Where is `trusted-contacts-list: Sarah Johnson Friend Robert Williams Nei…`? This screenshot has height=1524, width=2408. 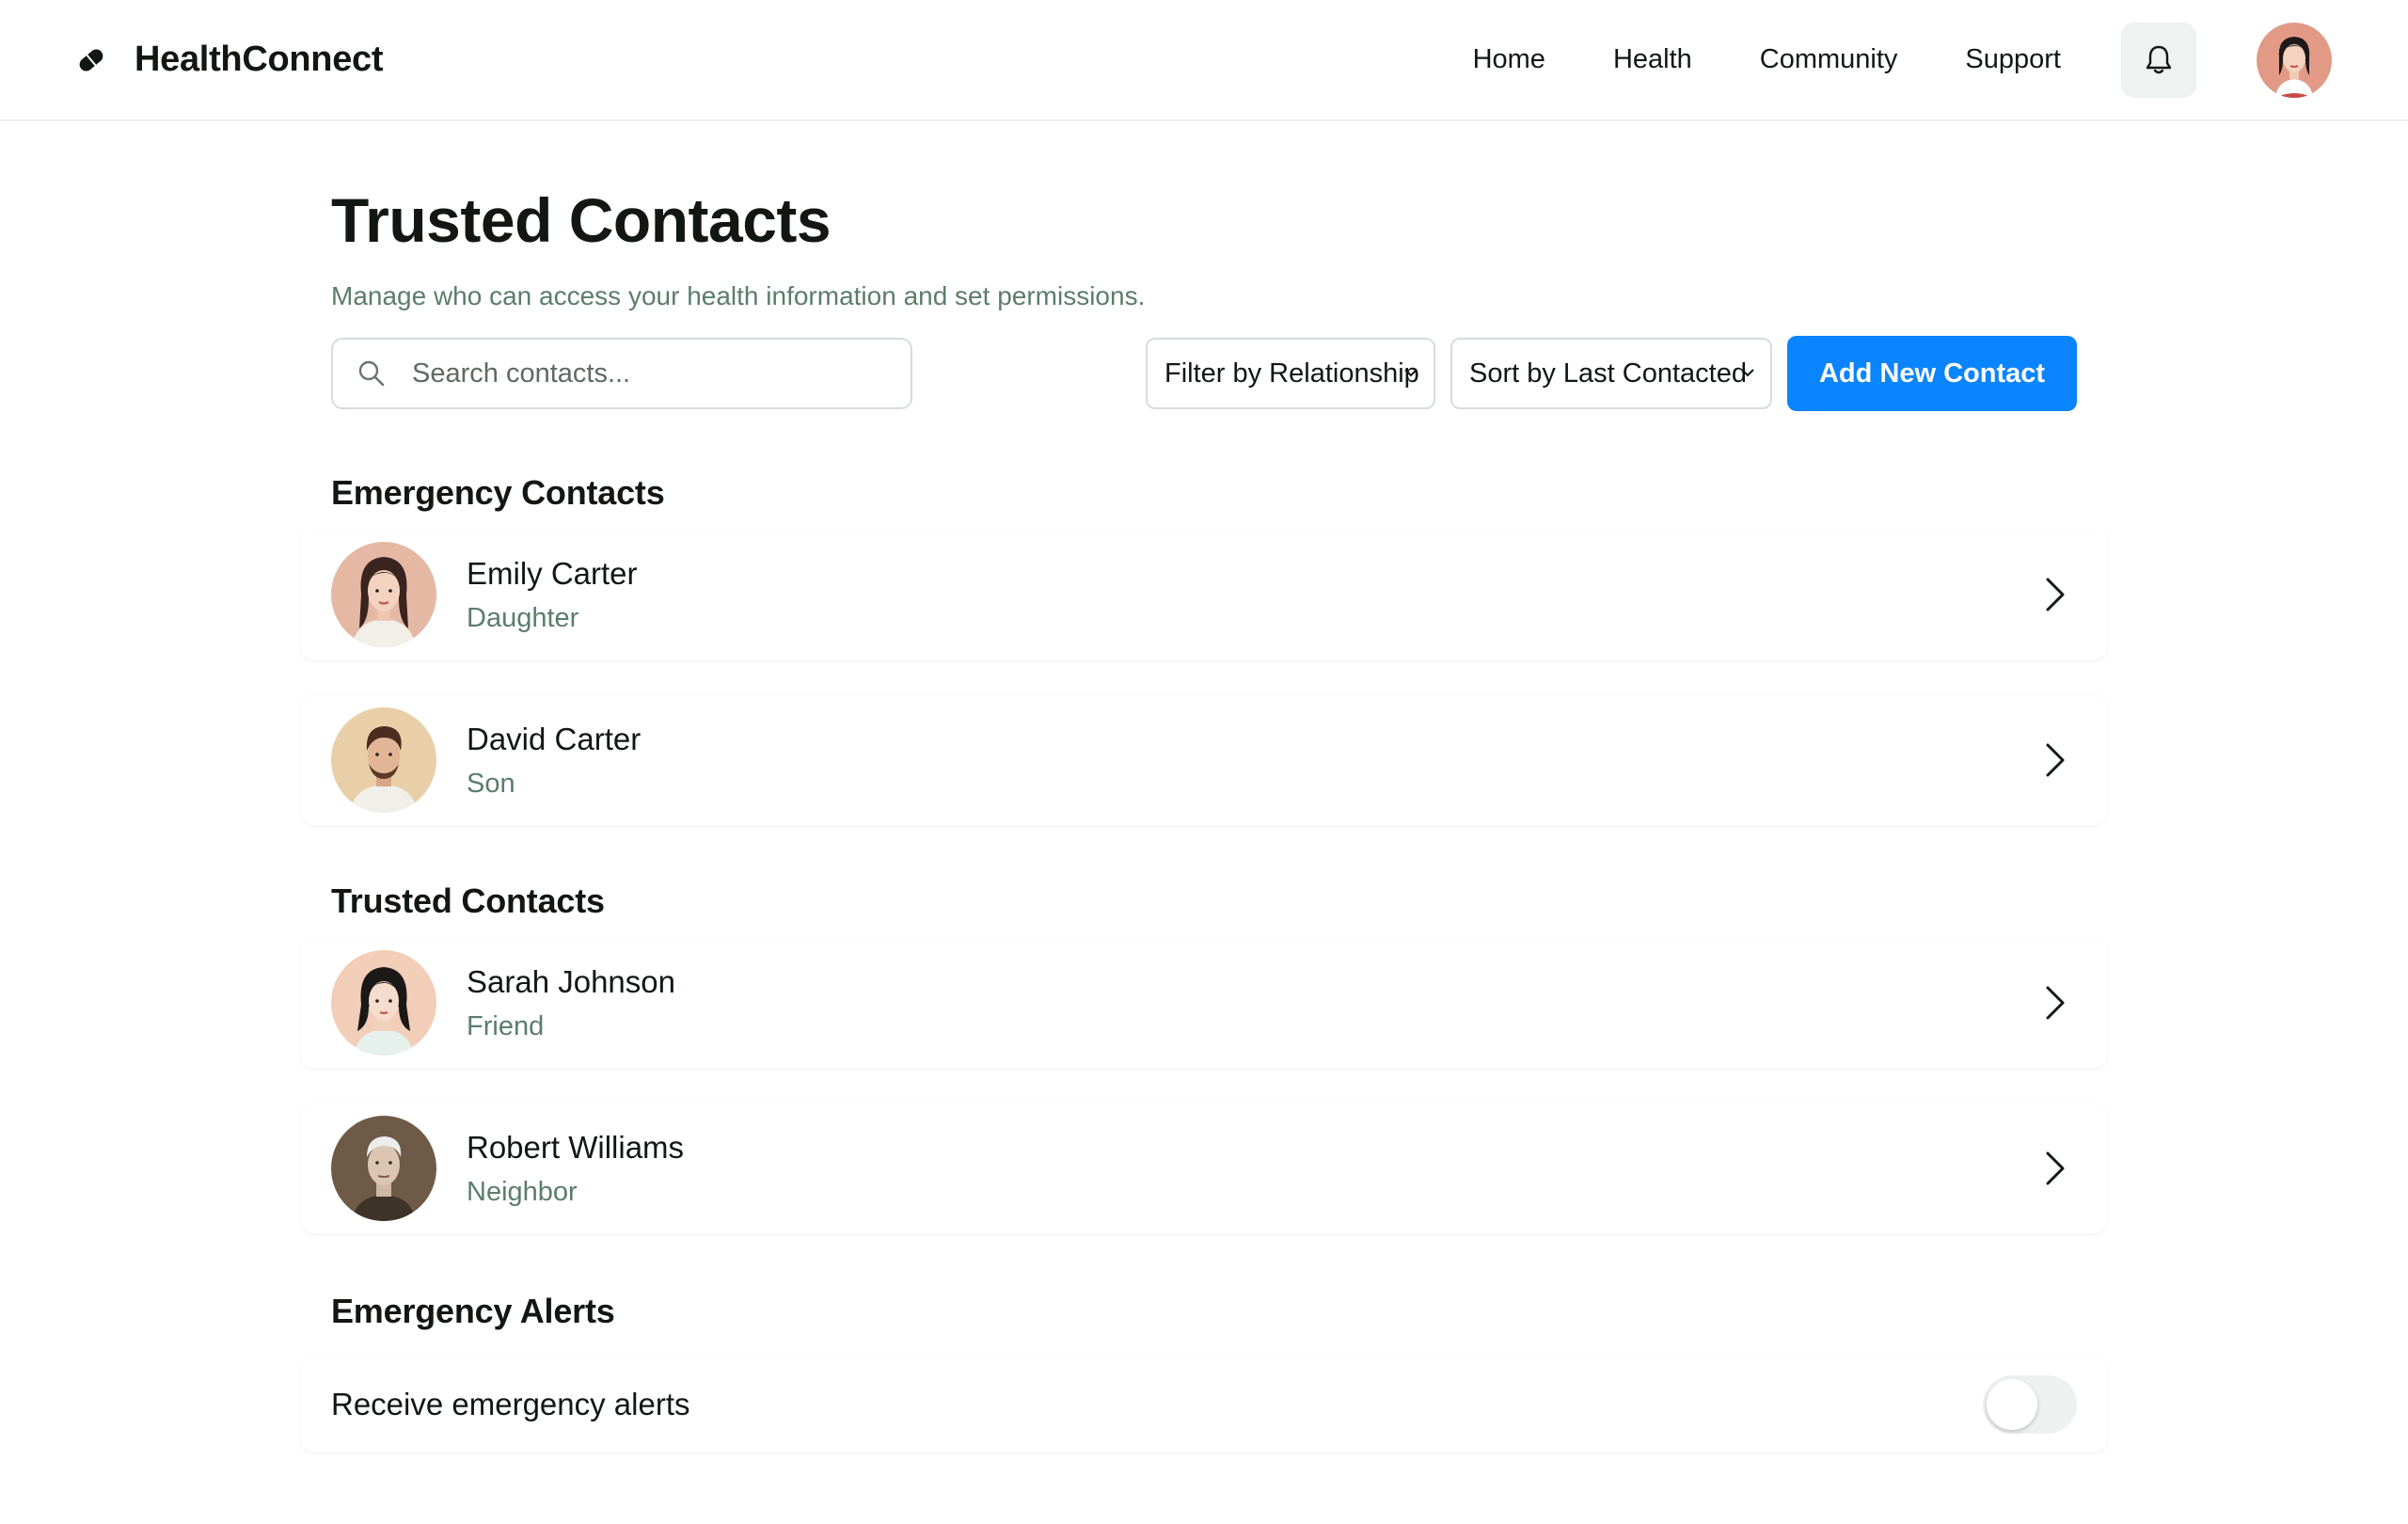 trusted-contacts-list: Sarah Johnson Friend Robert Williams Nei… is located at coordinates (1204, 1086).